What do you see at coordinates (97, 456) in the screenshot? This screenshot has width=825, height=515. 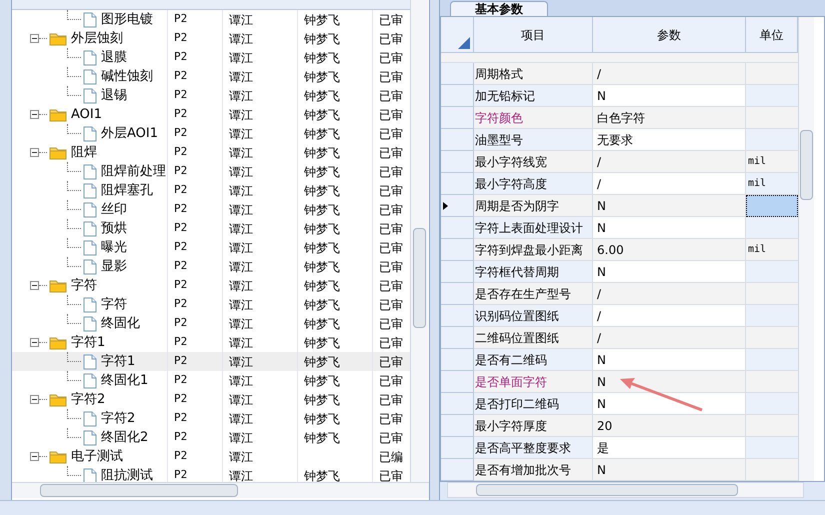 I see `tree-node-label: 电子测试` at bounding box center [97, 456].